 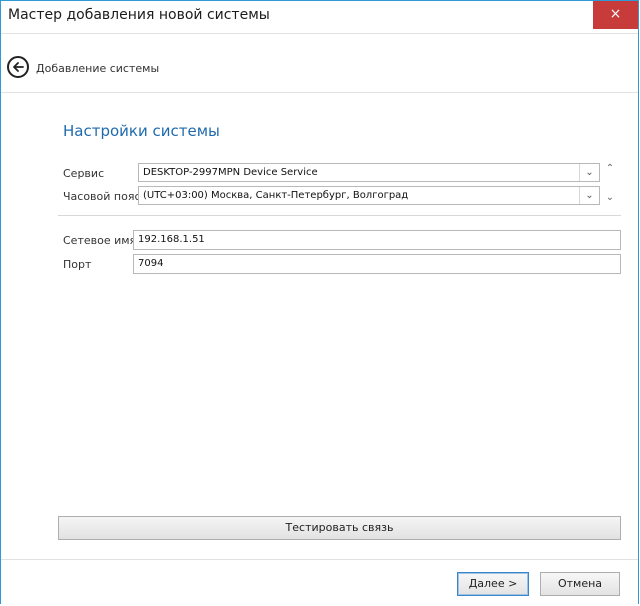 What do you see at coordinates (319, 17) in the screenshot?
I see `title-bar: Мастер добавления новой системы ×` at bounding box center [319, 17].